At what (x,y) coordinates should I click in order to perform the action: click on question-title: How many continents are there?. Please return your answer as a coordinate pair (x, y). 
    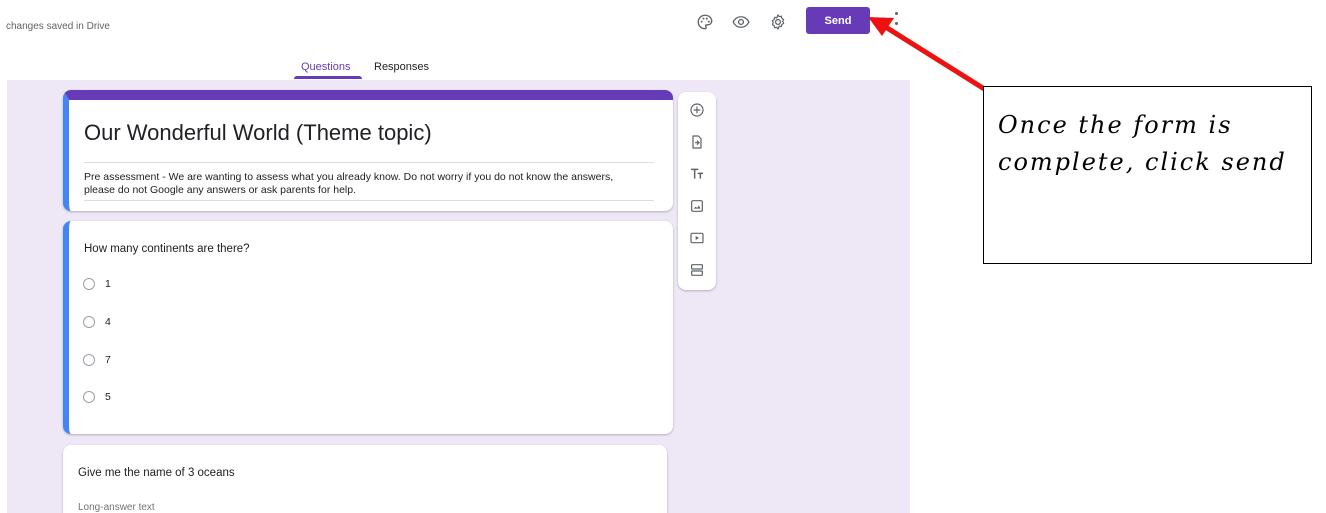
    Looking at the image, I should click on (167, 249).